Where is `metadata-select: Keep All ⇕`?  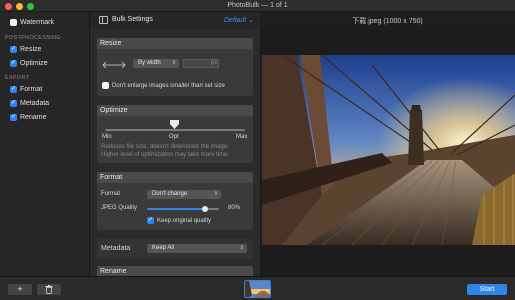 metadata-select: Keep All ⇕ is located at coordinates (197, 248).